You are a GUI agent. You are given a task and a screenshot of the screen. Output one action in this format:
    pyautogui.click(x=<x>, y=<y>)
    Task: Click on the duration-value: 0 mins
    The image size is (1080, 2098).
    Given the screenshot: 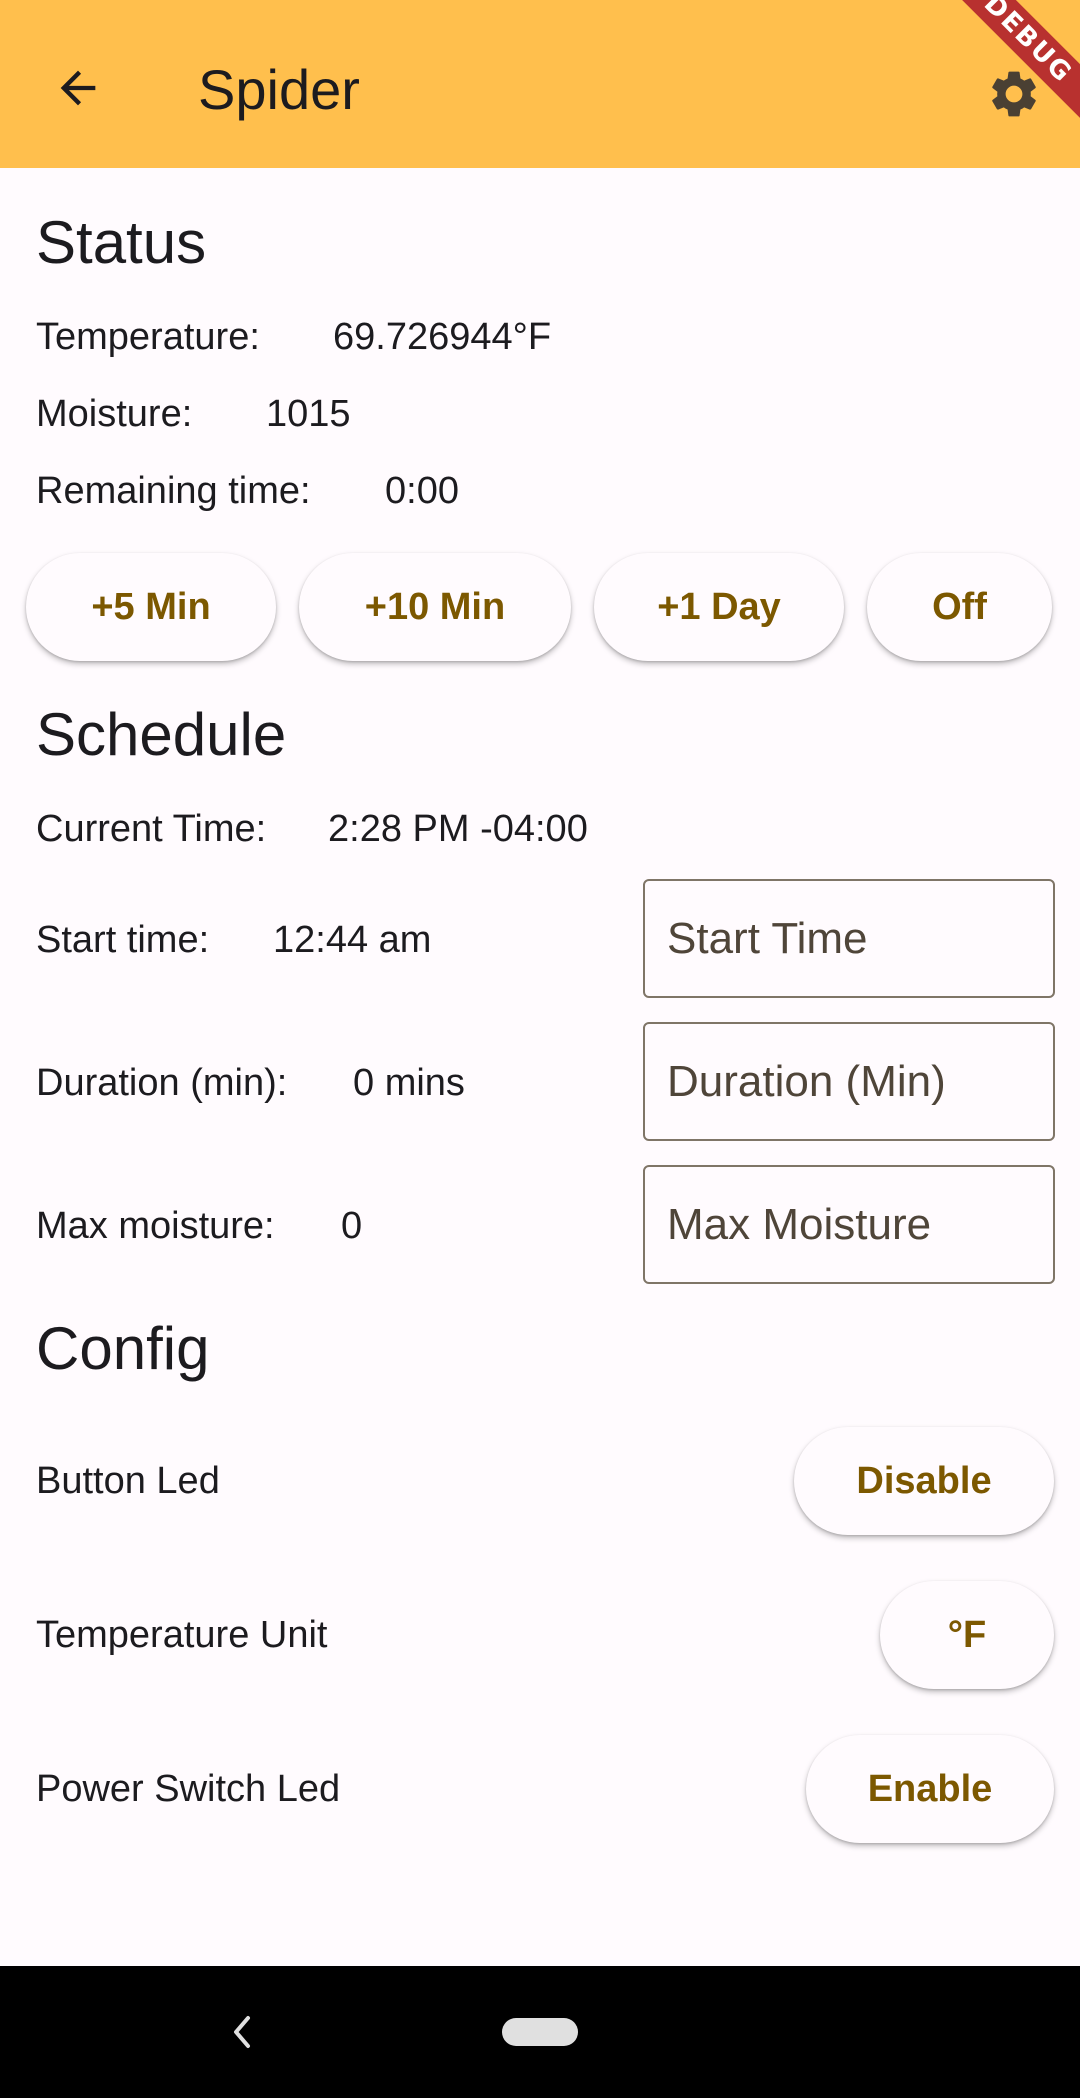 What is the action you would take?
    pyautogui.click(x=409, y=1083)
    